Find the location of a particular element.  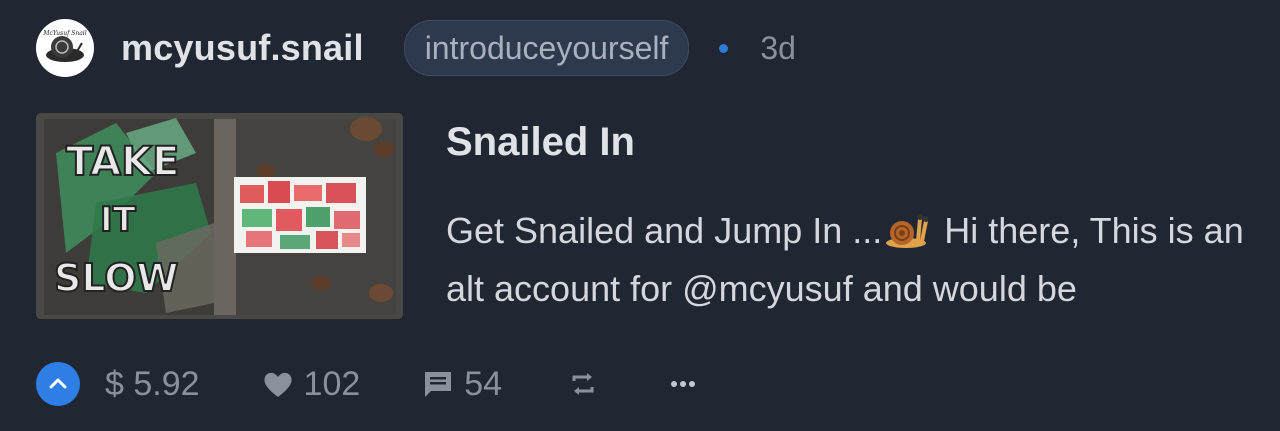

post-footer: $ 5.92 102 54 is located at coordinates (366, 384).